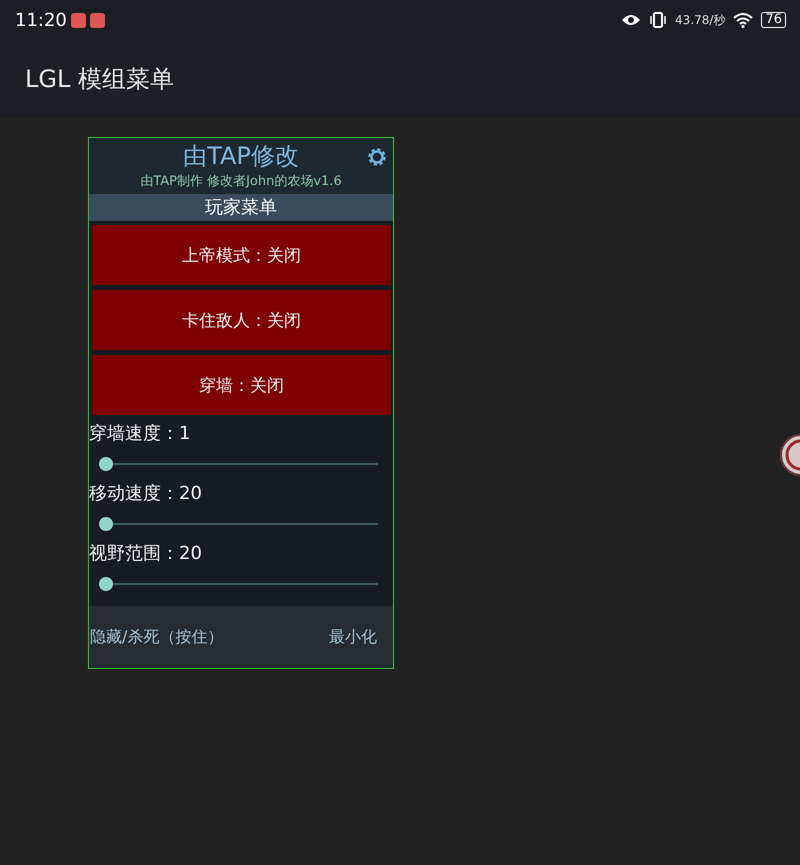  I want to click on settings-icon, so click(377, 157).